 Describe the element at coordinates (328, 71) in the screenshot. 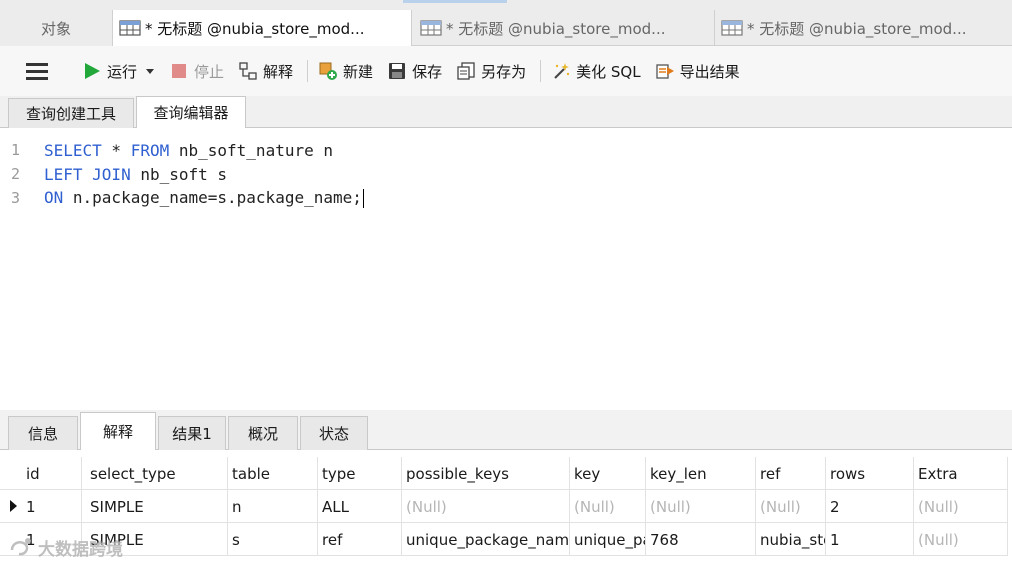

I see `new-query-icon` at that location.